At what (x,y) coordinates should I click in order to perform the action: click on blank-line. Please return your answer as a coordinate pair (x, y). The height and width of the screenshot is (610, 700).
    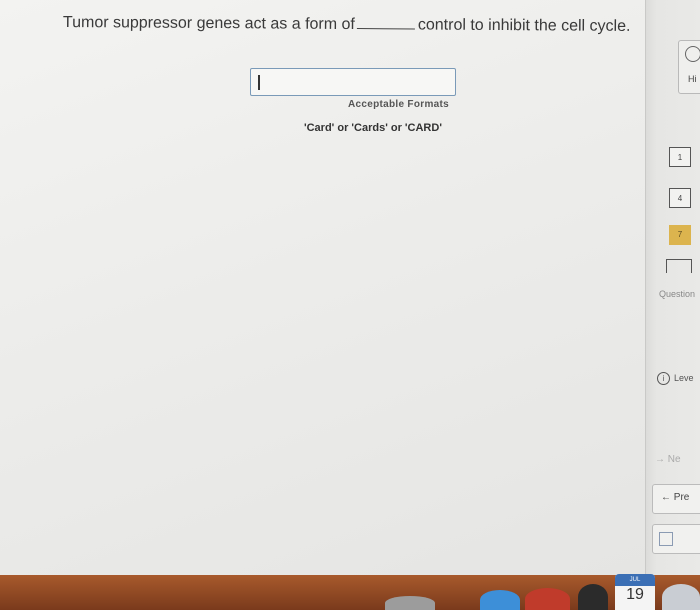
    Looking at the image, I should click on (385, 28).